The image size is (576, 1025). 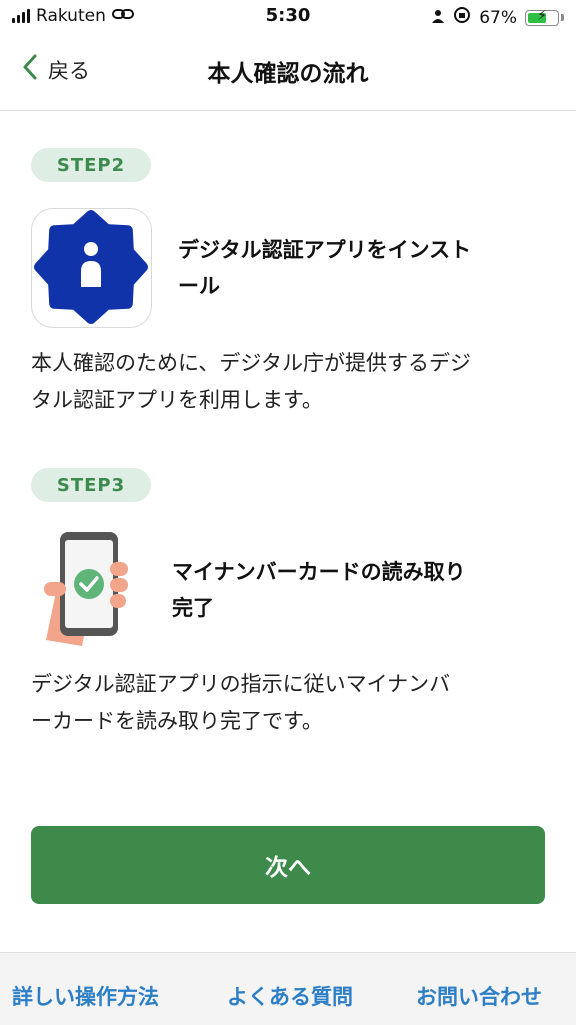 I want to click on step2-badge: STEP2, so click(x=91, y=165).